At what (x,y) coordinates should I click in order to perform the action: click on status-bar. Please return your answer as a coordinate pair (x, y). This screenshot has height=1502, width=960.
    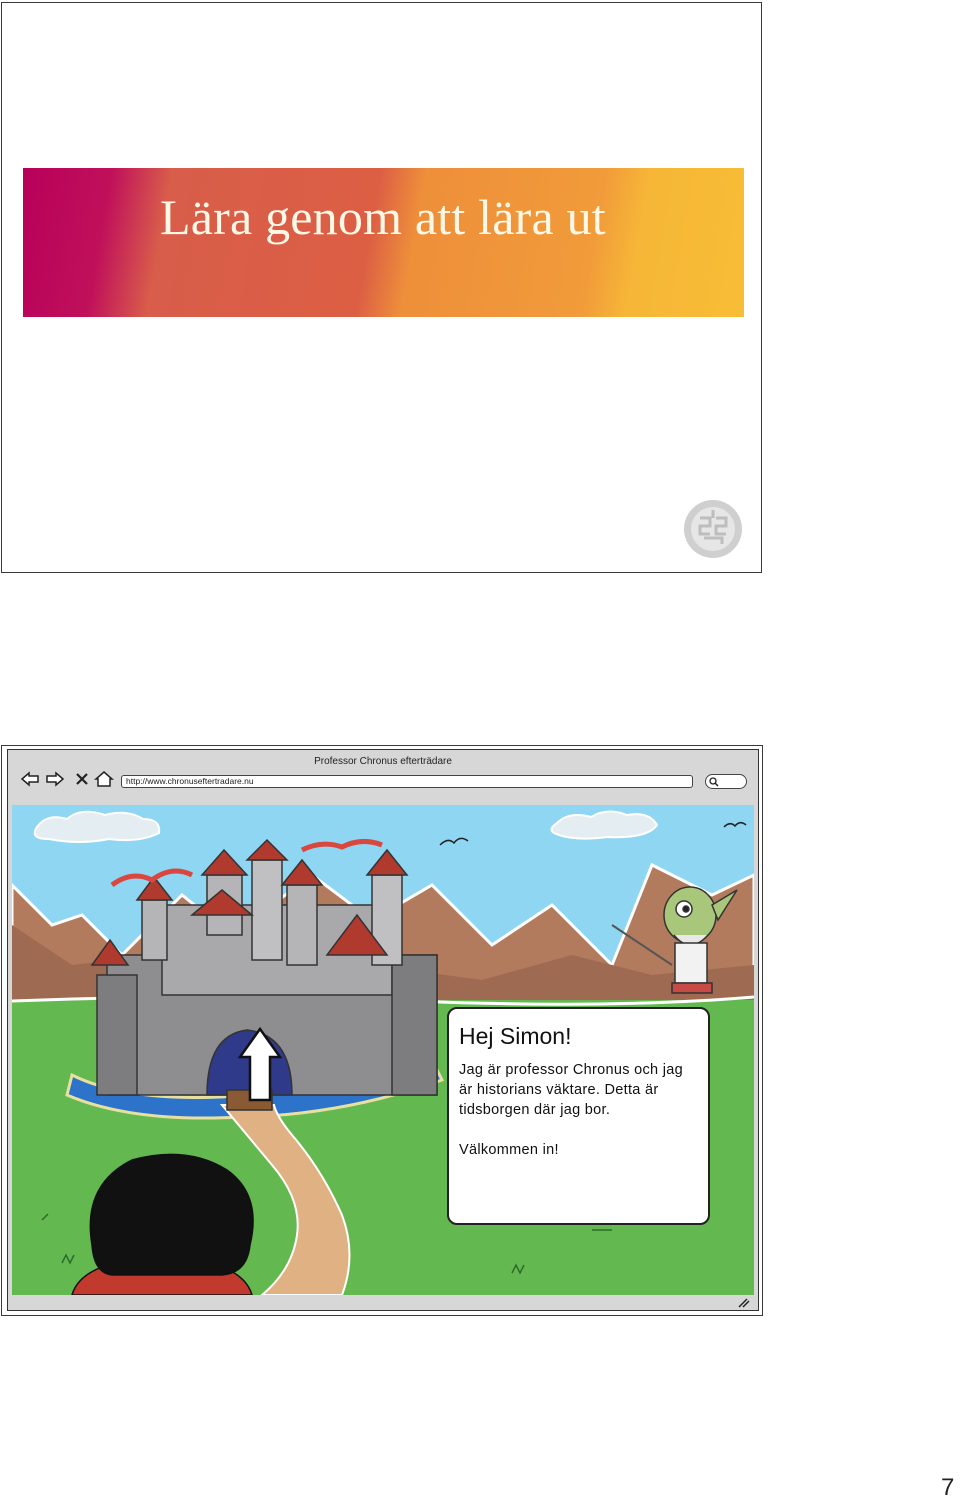
    Looking at the image, I should click on (383, 1302).